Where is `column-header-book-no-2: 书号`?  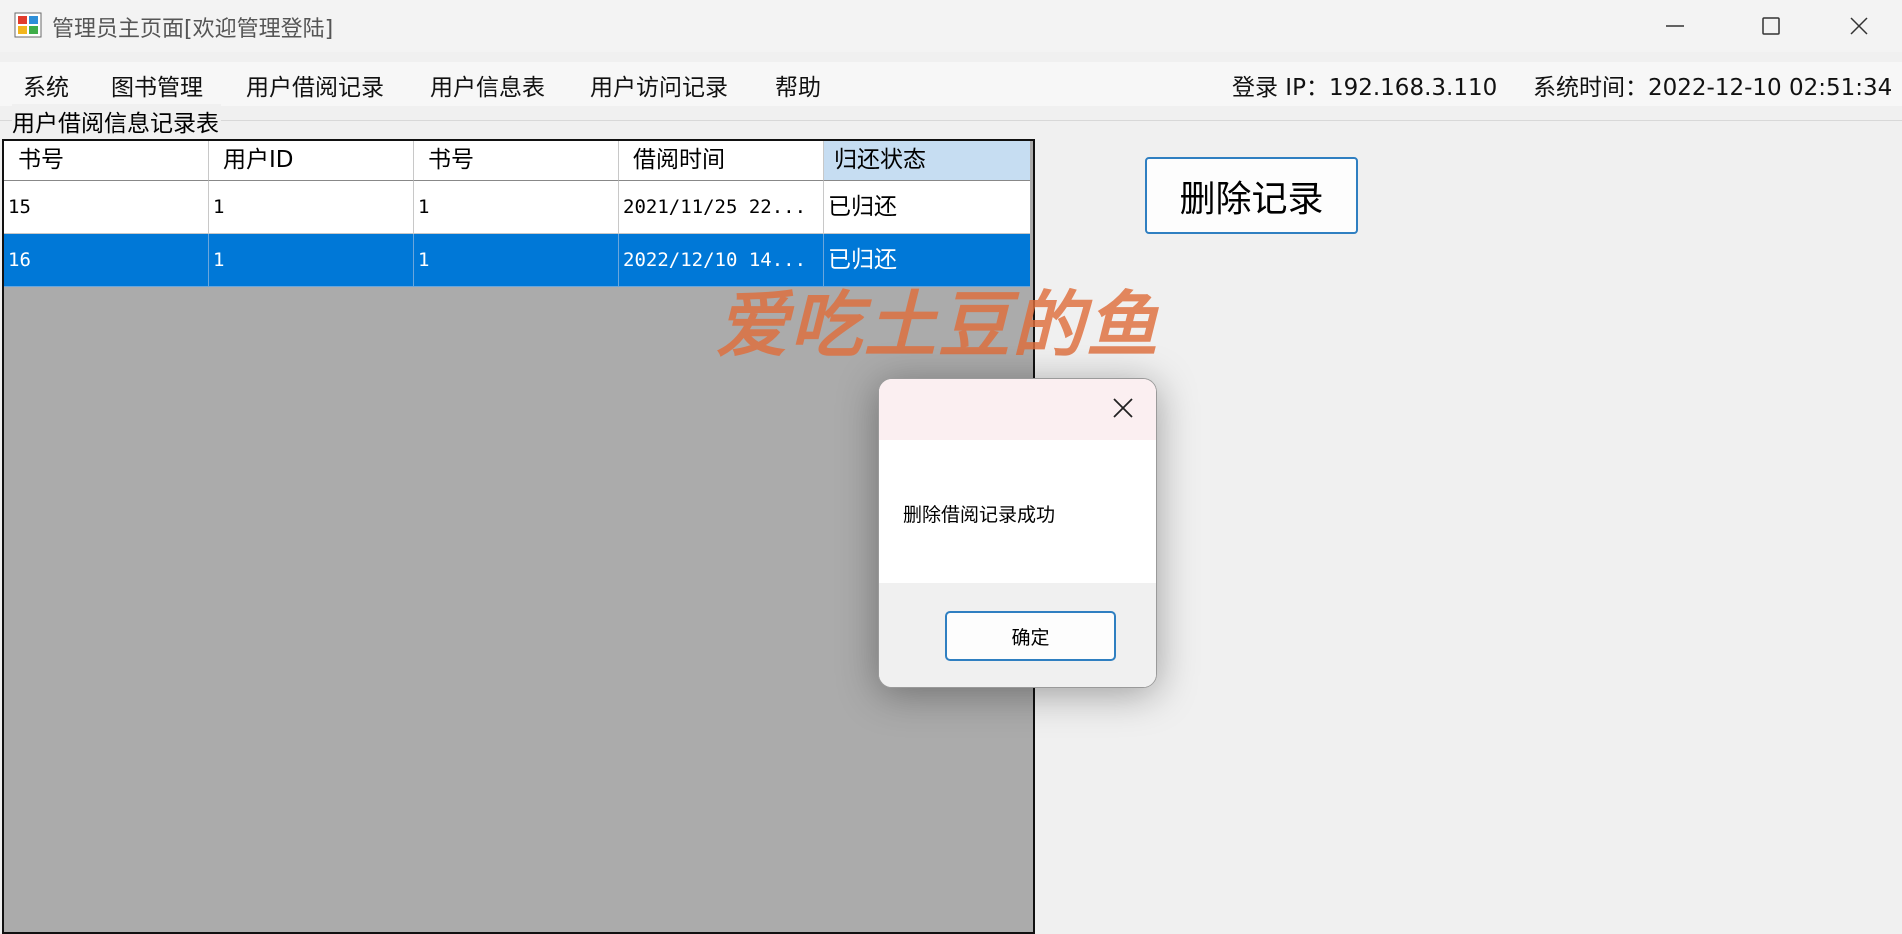 column-header-book-no-2: 书号 is located at coordinates (516, 161).